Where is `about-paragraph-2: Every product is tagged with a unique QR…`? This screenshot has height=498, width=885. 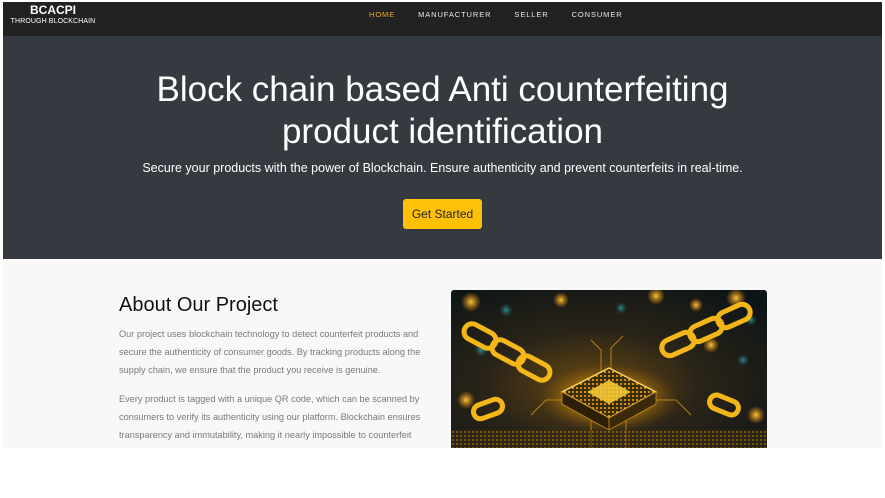 about-paragraph-2: Every product is tagged with a unique QR… is located at coordinates (270, 417).